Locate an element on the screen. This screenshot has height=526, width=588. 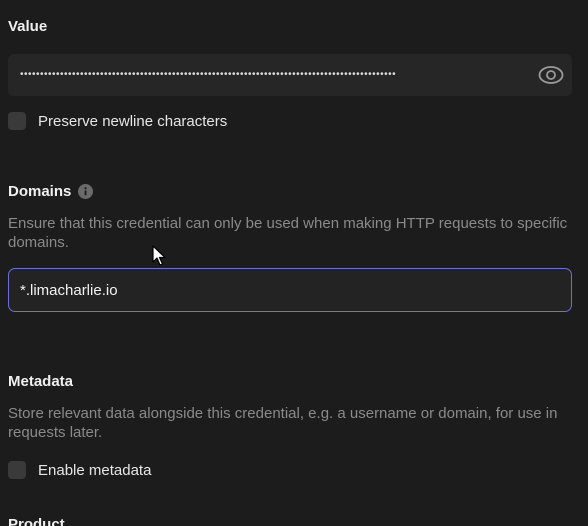
domains-input is located at coordinates (290, 290).